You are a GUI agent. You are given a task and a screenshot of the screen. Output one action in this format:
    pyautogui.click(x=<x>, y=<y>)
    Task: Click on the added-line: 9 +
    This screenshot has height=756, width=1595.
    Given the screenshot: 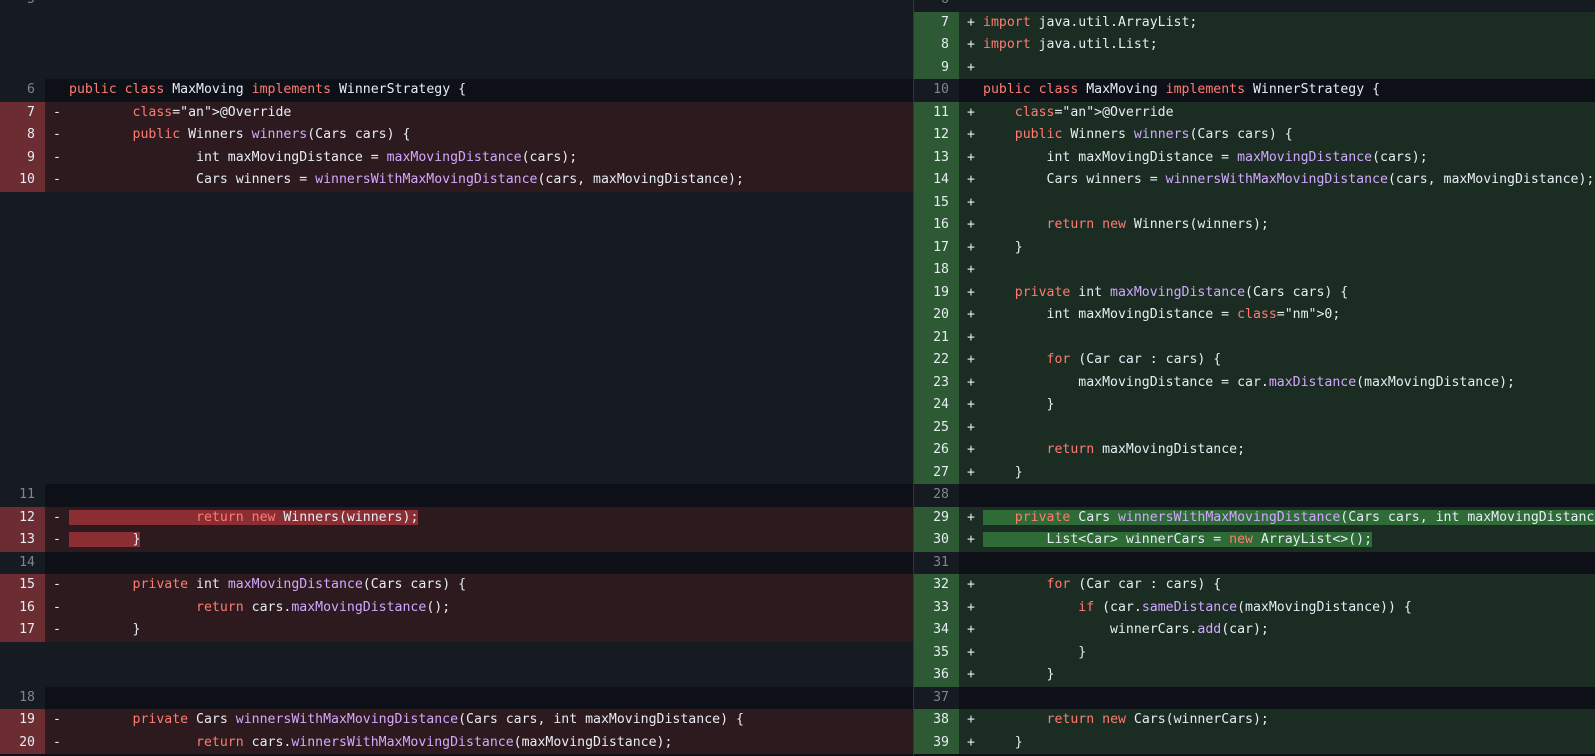 What is the action you would take?
    pyautogui.click(x=1254, y=67)
    